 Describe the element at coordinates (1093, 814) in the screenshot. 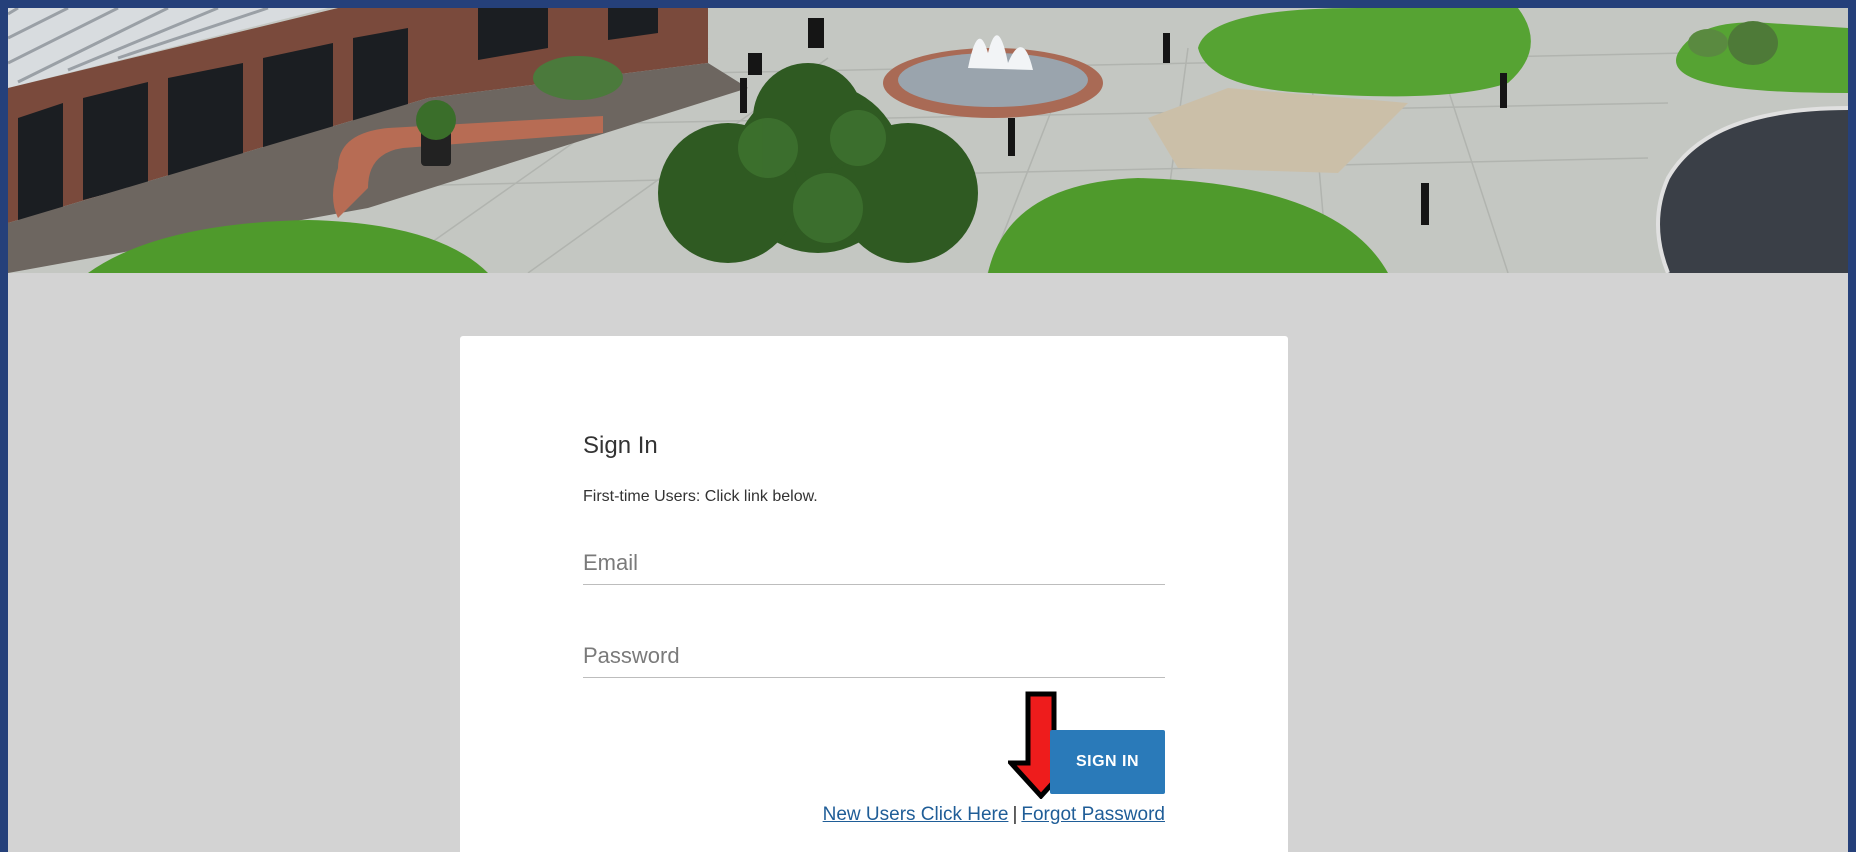

I see `forgot-password-link: Forgot Password` at that location.